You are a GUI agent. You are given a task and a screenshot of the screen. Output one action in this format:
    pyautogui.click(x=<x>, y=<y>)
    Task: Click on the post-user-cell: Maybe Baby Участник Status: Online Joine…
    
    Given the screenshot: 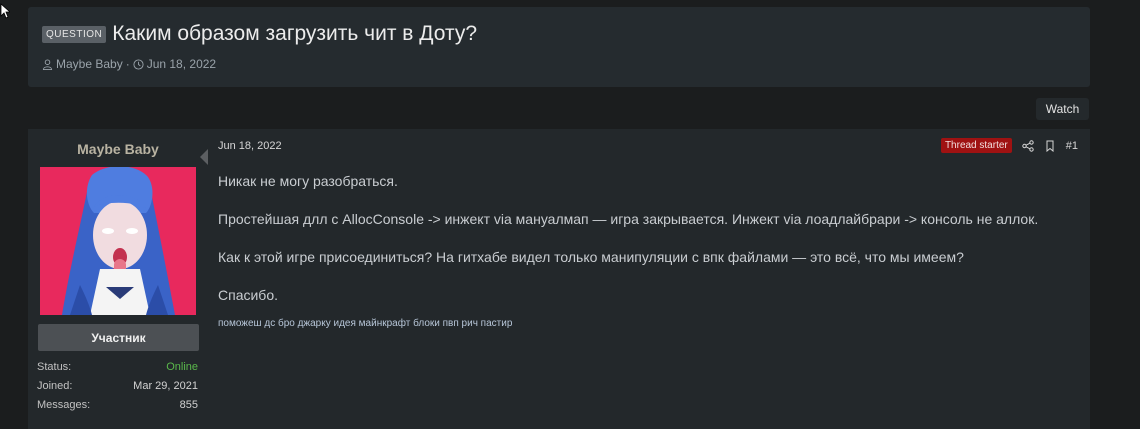 What is the action you would take?
    pyautogui.click(x=118, y=279)
    